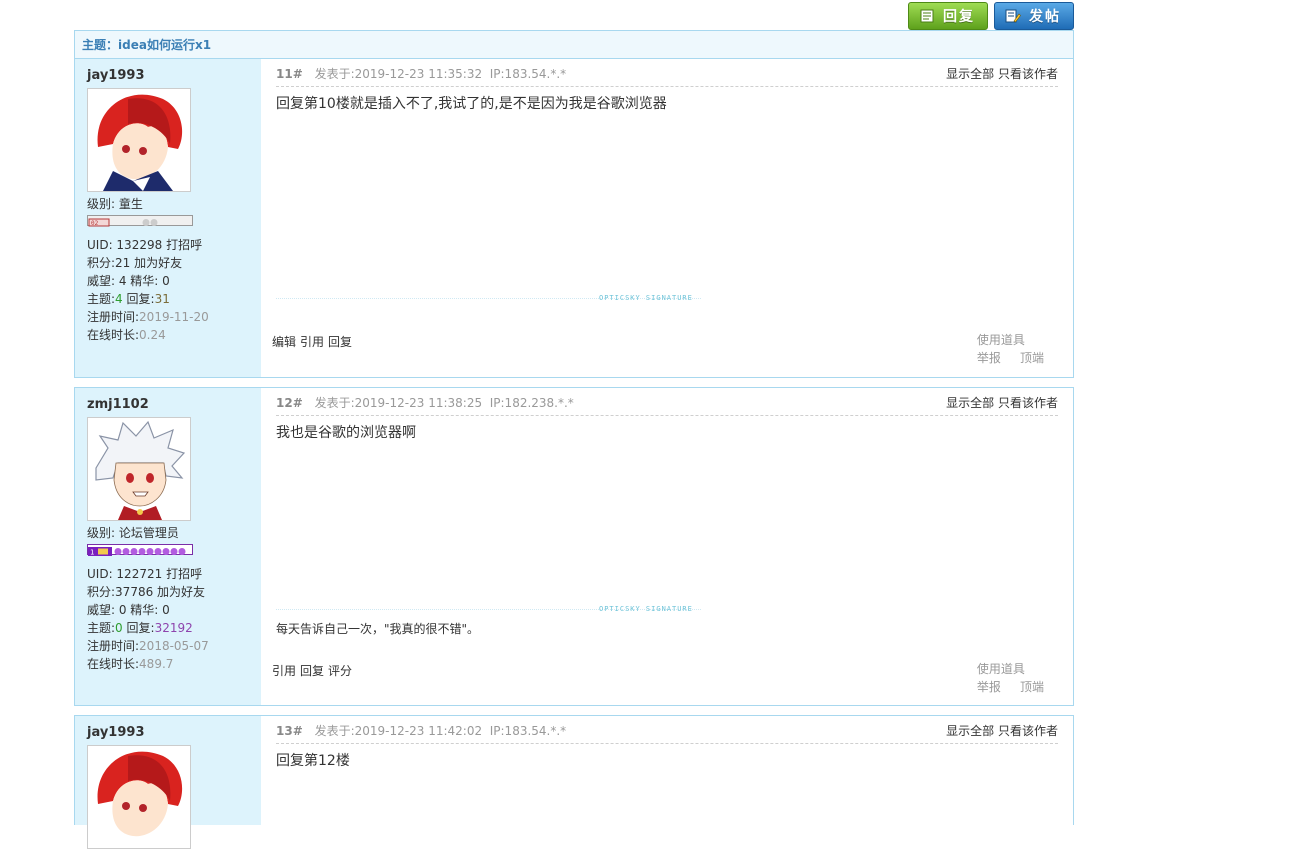 This screenshot has width=1306, height=849. Describe the element at coordinates (1013, 16) in the screenshot. I see `edit-icon` at that location.